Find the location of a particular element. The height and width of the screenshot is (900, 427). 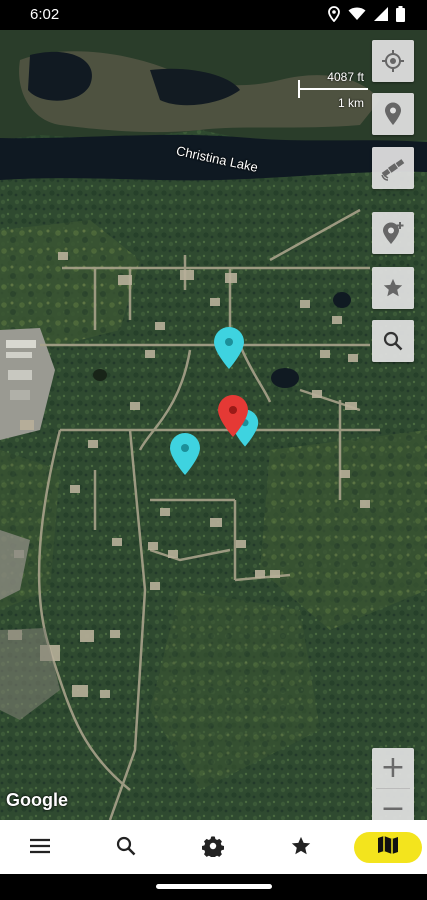

settings-icon is located at coordinates (213, 848).